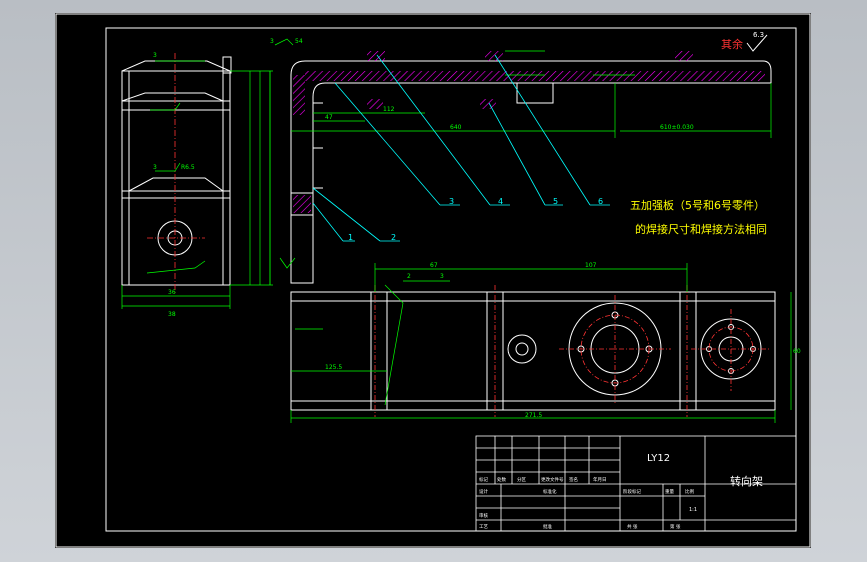 This screenshot has height=562, width=867. What do you see at coordinates (689, 491) in the screenshot?
I see `tb-label-10: 比例` at bounding box center [689, 491].